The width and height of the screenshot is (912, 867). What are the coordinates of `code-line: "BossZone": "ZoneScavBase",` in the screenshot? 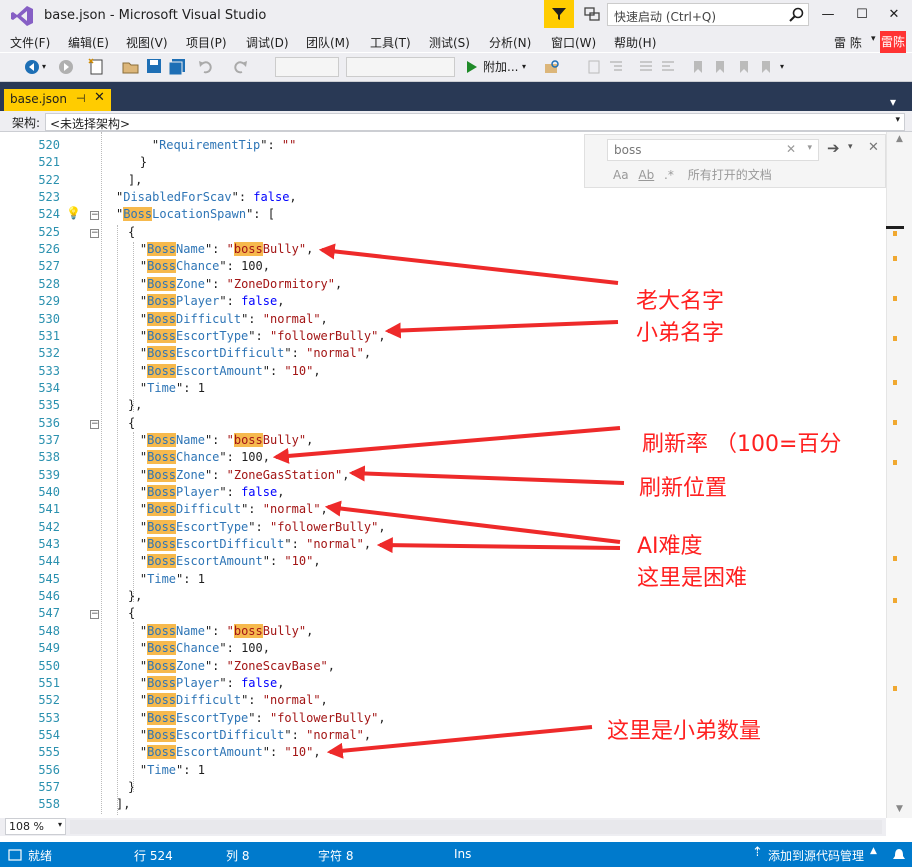 It's located at (237, 665).